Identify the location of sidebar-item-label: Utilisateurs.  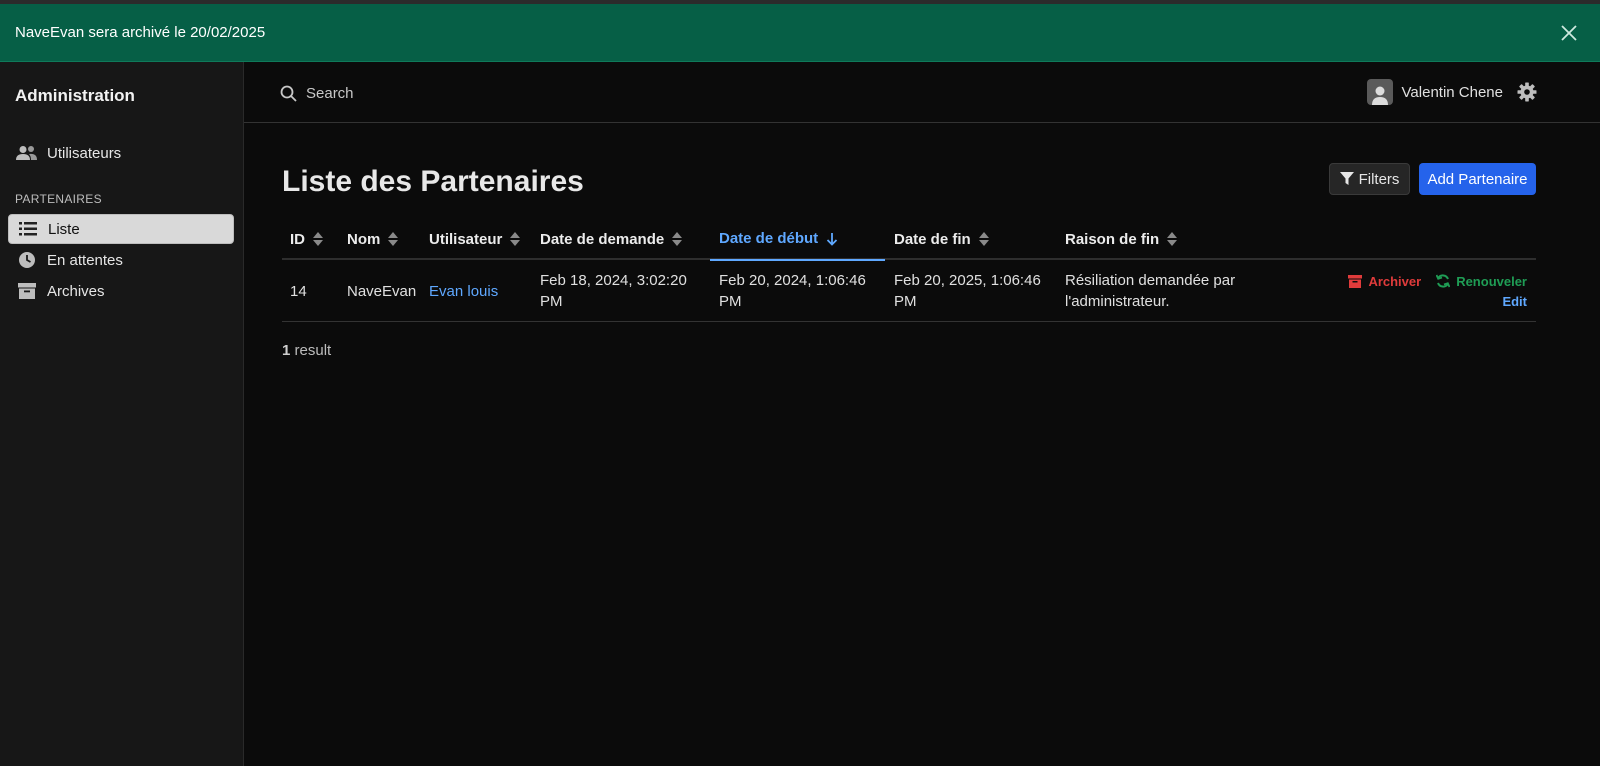
(84, 153).